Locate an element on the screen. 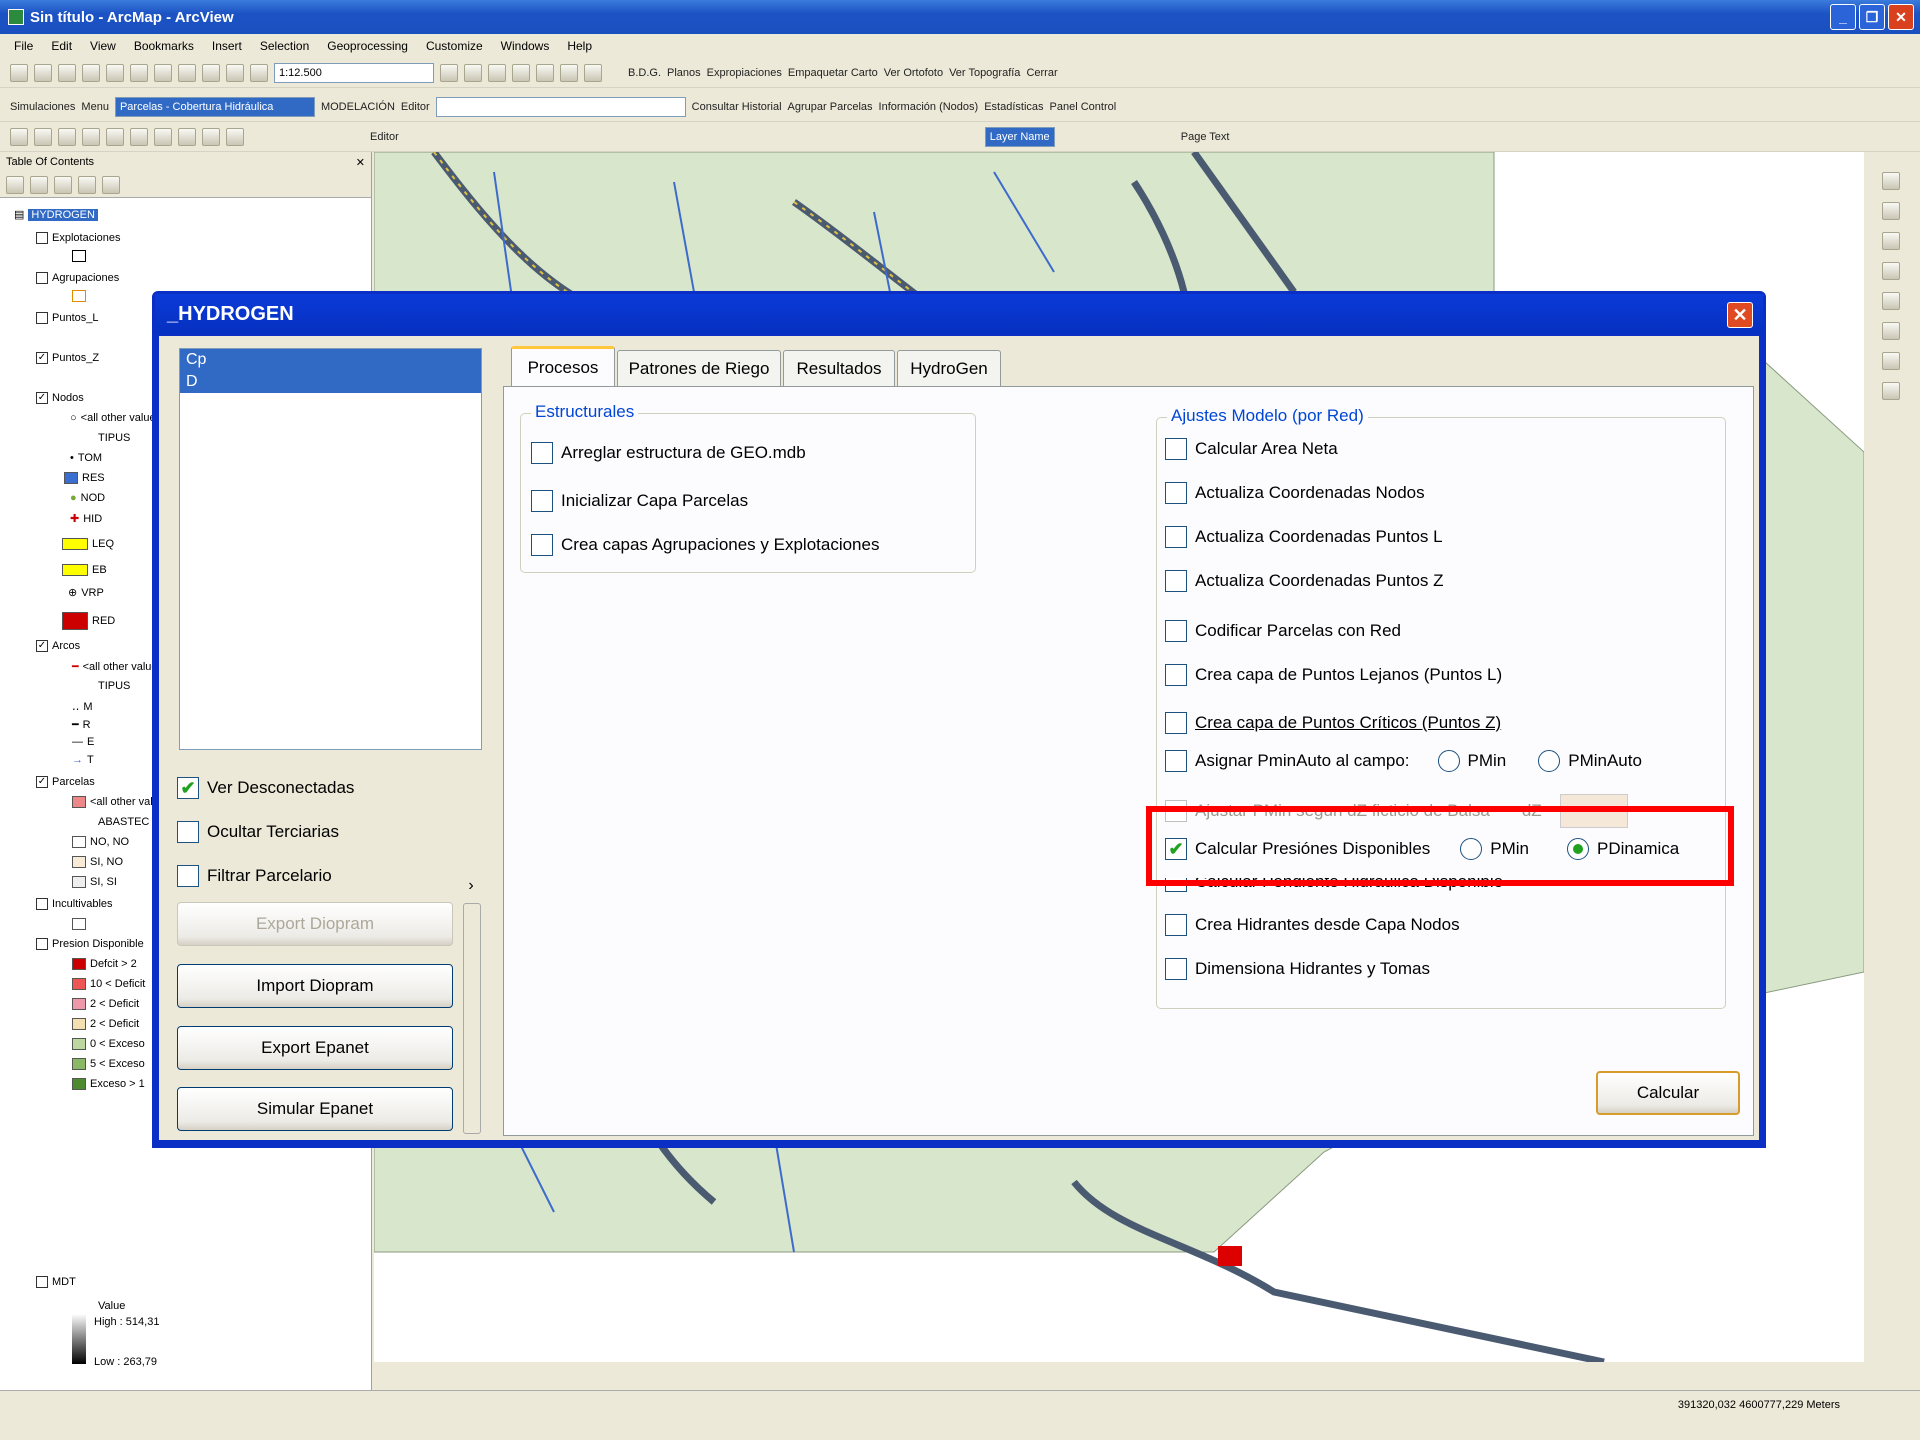  toc-layer: Puntos_L is located at coordinates (75, 318).